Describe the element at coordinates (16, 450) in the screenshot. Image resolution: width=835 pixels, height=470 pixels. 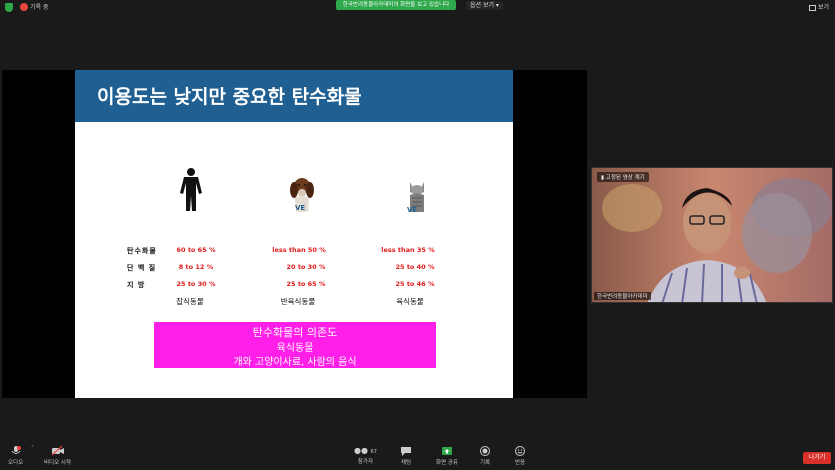
I see `microphone-icon` at that location.